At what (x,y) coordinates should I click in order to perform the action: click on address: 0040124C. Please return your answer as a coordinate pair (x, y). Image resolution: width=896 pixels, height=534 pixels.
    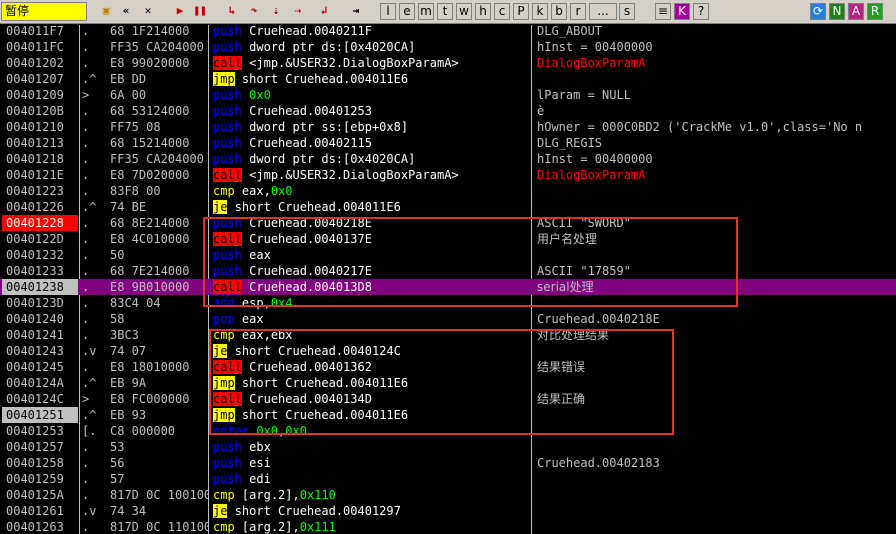
    Looking at the image, I should click on (35, 399).